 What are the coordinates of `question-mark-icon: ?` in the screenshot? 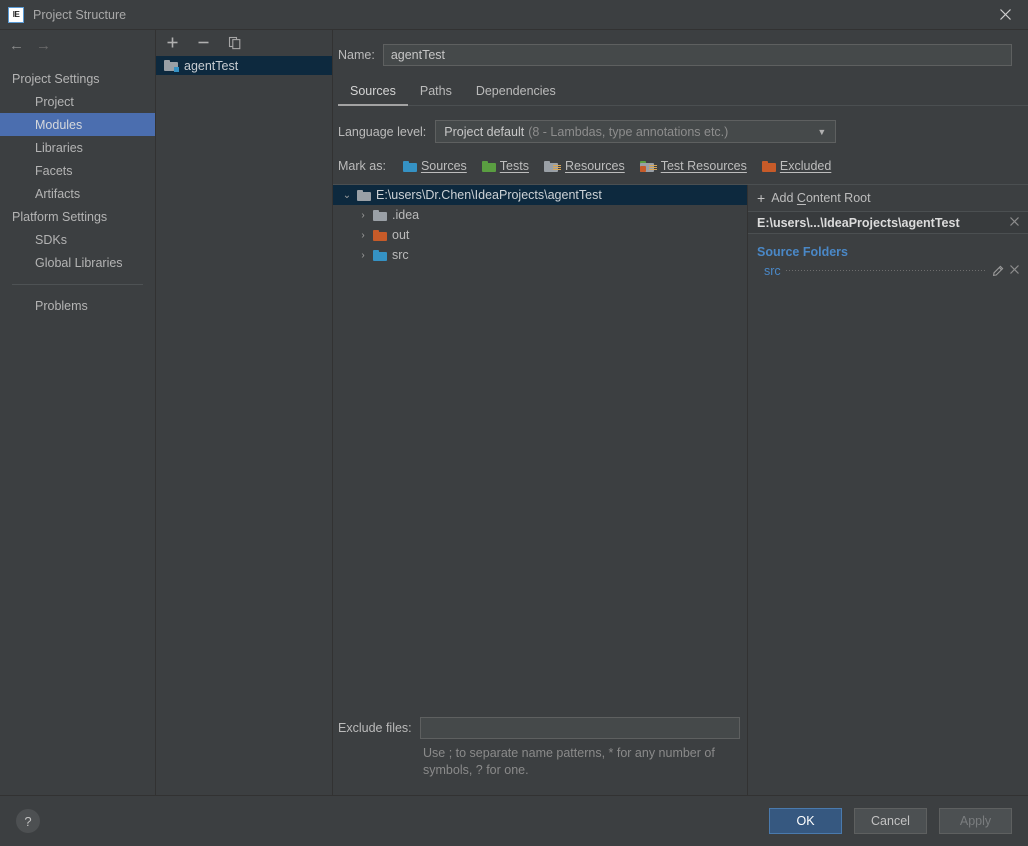 It's located at (28, 821).